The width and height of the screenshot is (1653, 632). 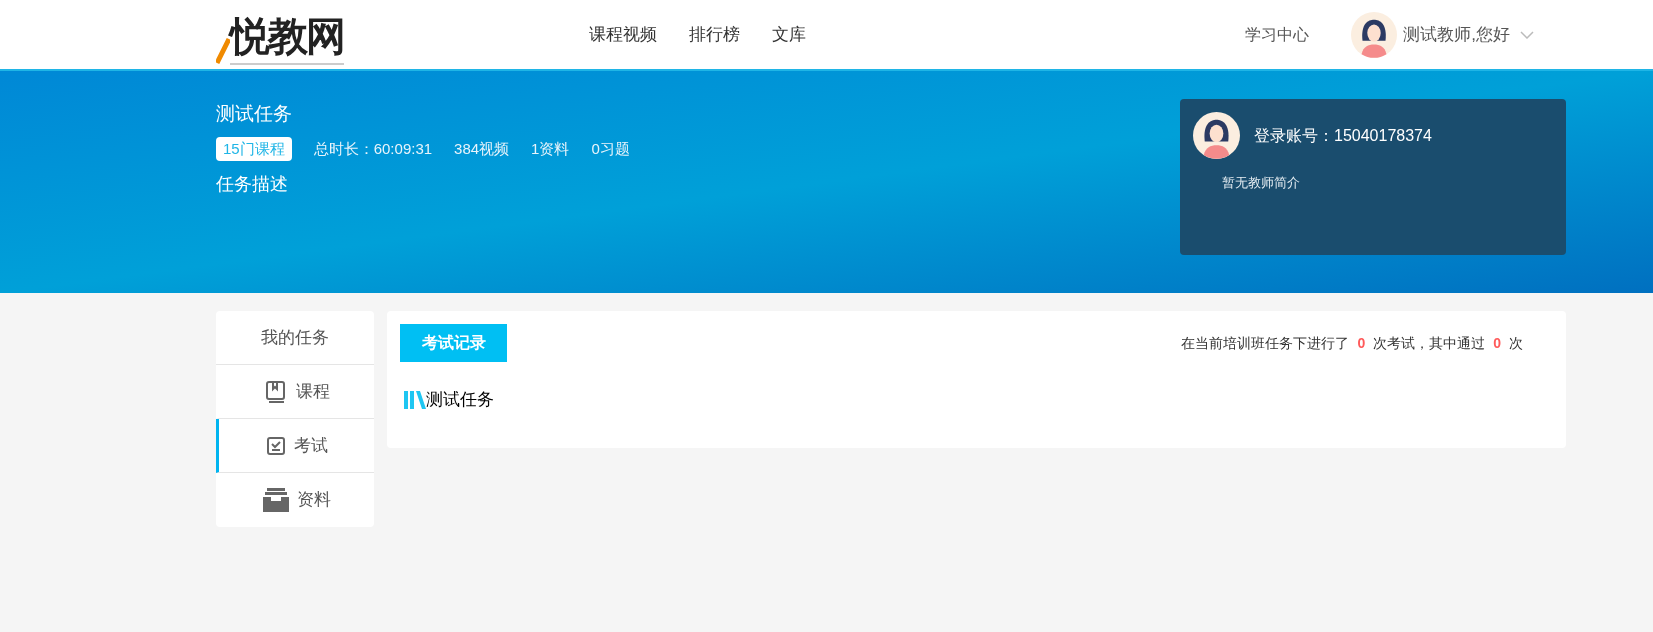 What do you see at coordinates (275, 391) in the screenshot?
I see `book-icon` at bounding box center [275, 391].